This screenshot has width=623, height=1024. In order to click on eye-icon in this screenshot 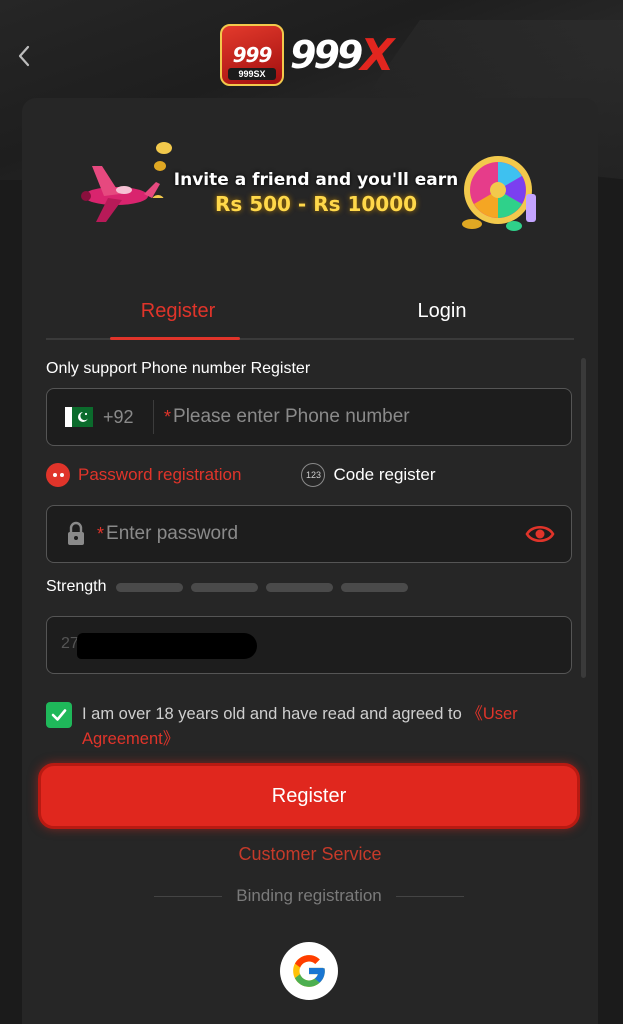, I will do `click(540, 534)`.